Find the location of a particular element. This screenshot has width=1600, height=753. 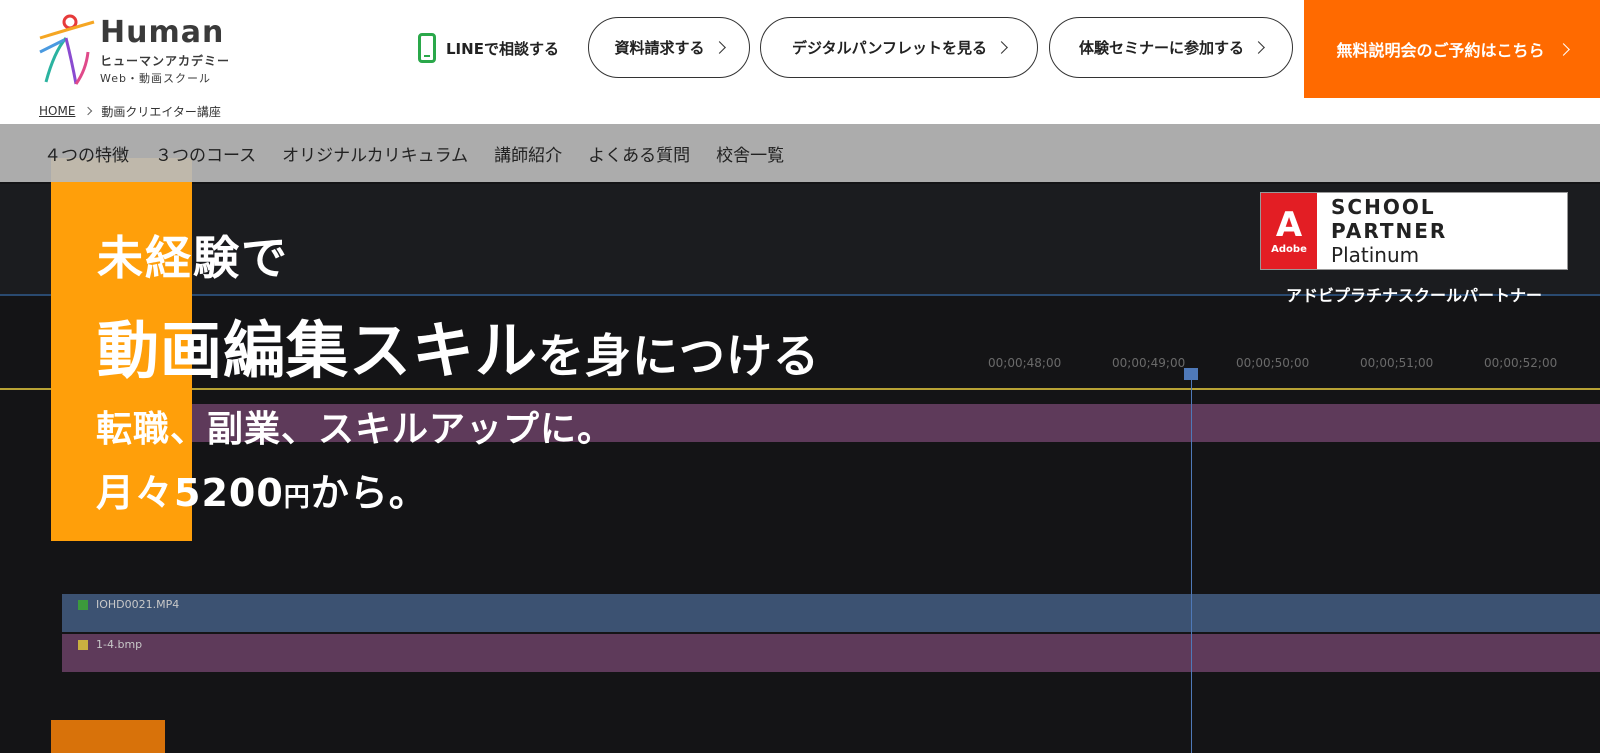

hero-subhead: 転職、副業、スキルアップに。 is located at coordinates (355, 429).